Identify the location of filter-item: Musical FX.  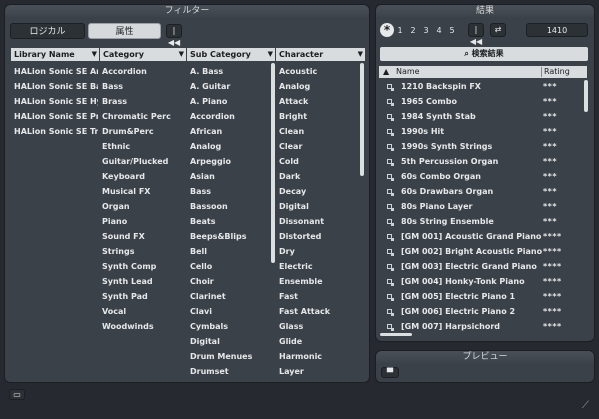
(141, 191).